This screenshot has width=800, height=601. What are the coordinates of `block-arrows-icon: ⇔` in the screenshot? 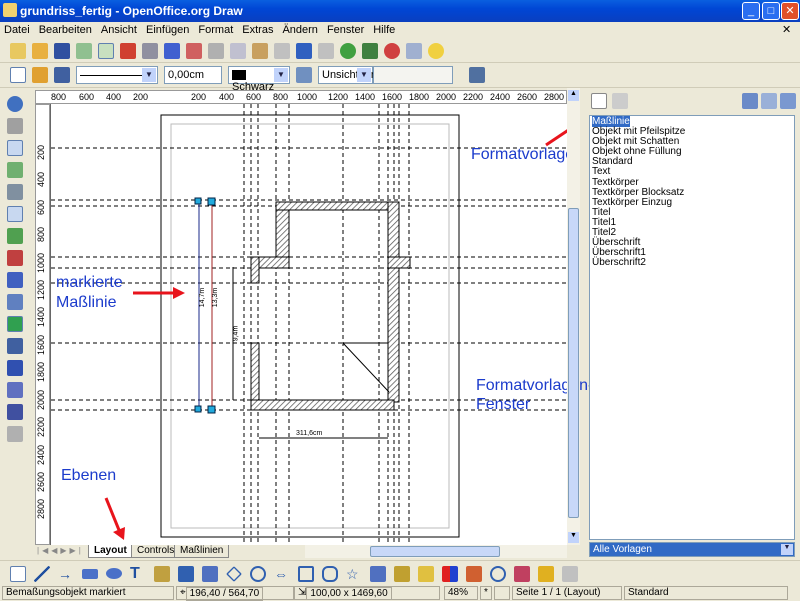 It's located at (282, 574).